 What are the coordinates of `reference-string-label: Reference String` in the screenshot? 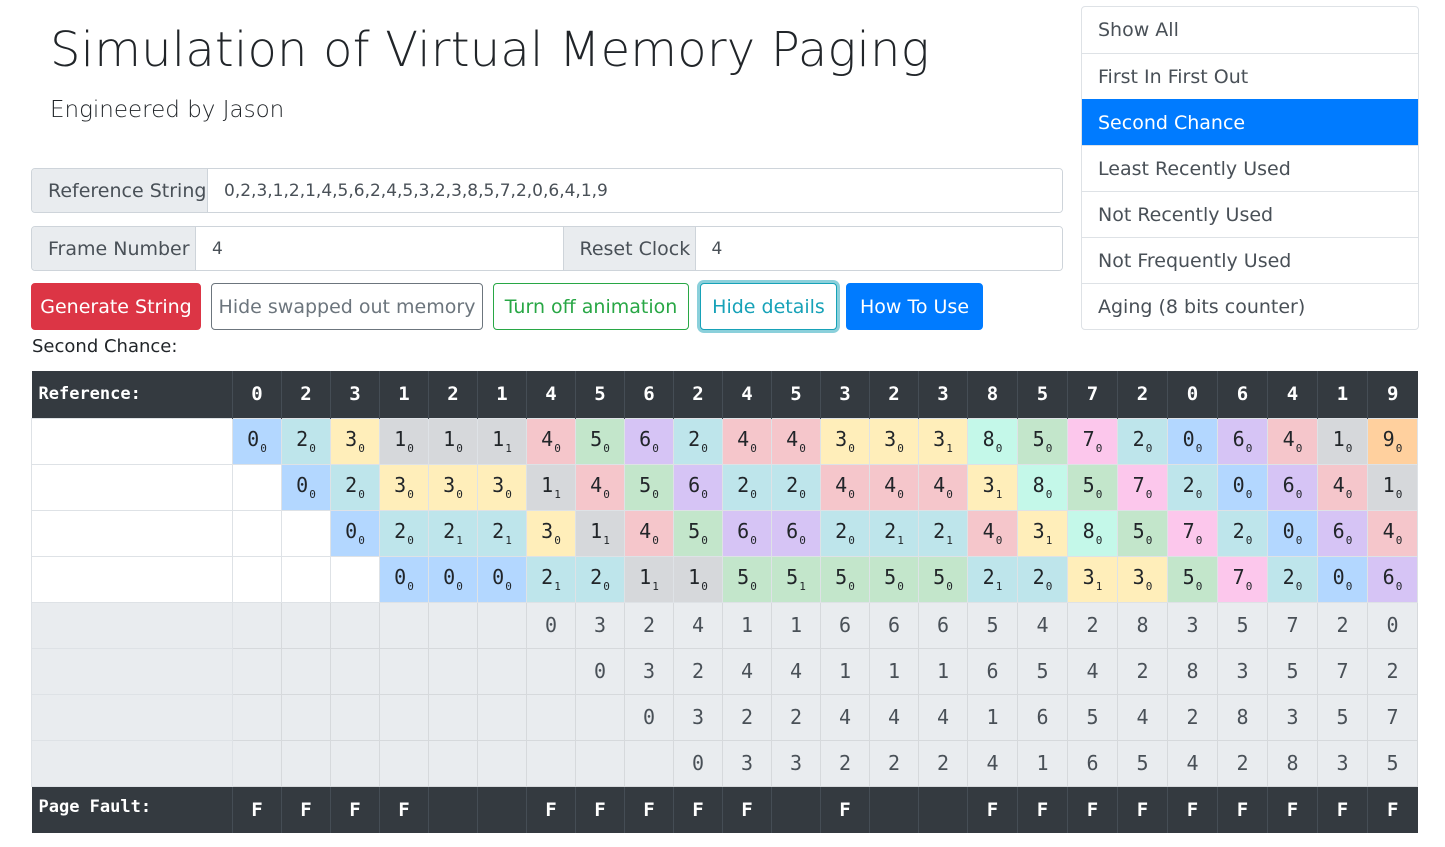 It's located at (120, 190).